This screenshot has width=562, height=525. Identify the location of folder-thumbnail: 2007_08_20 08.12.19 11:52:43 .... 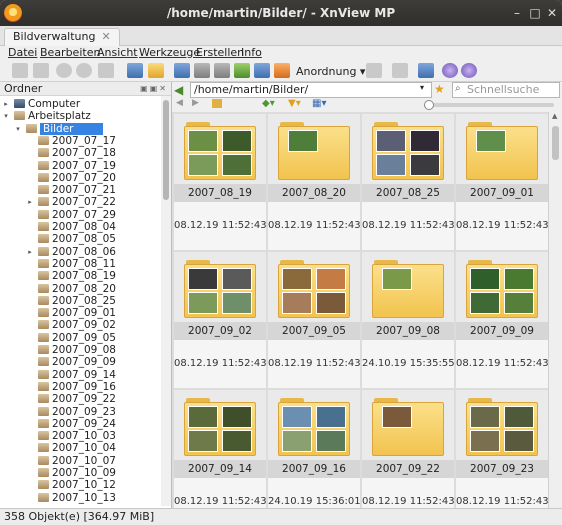
(314, 182).